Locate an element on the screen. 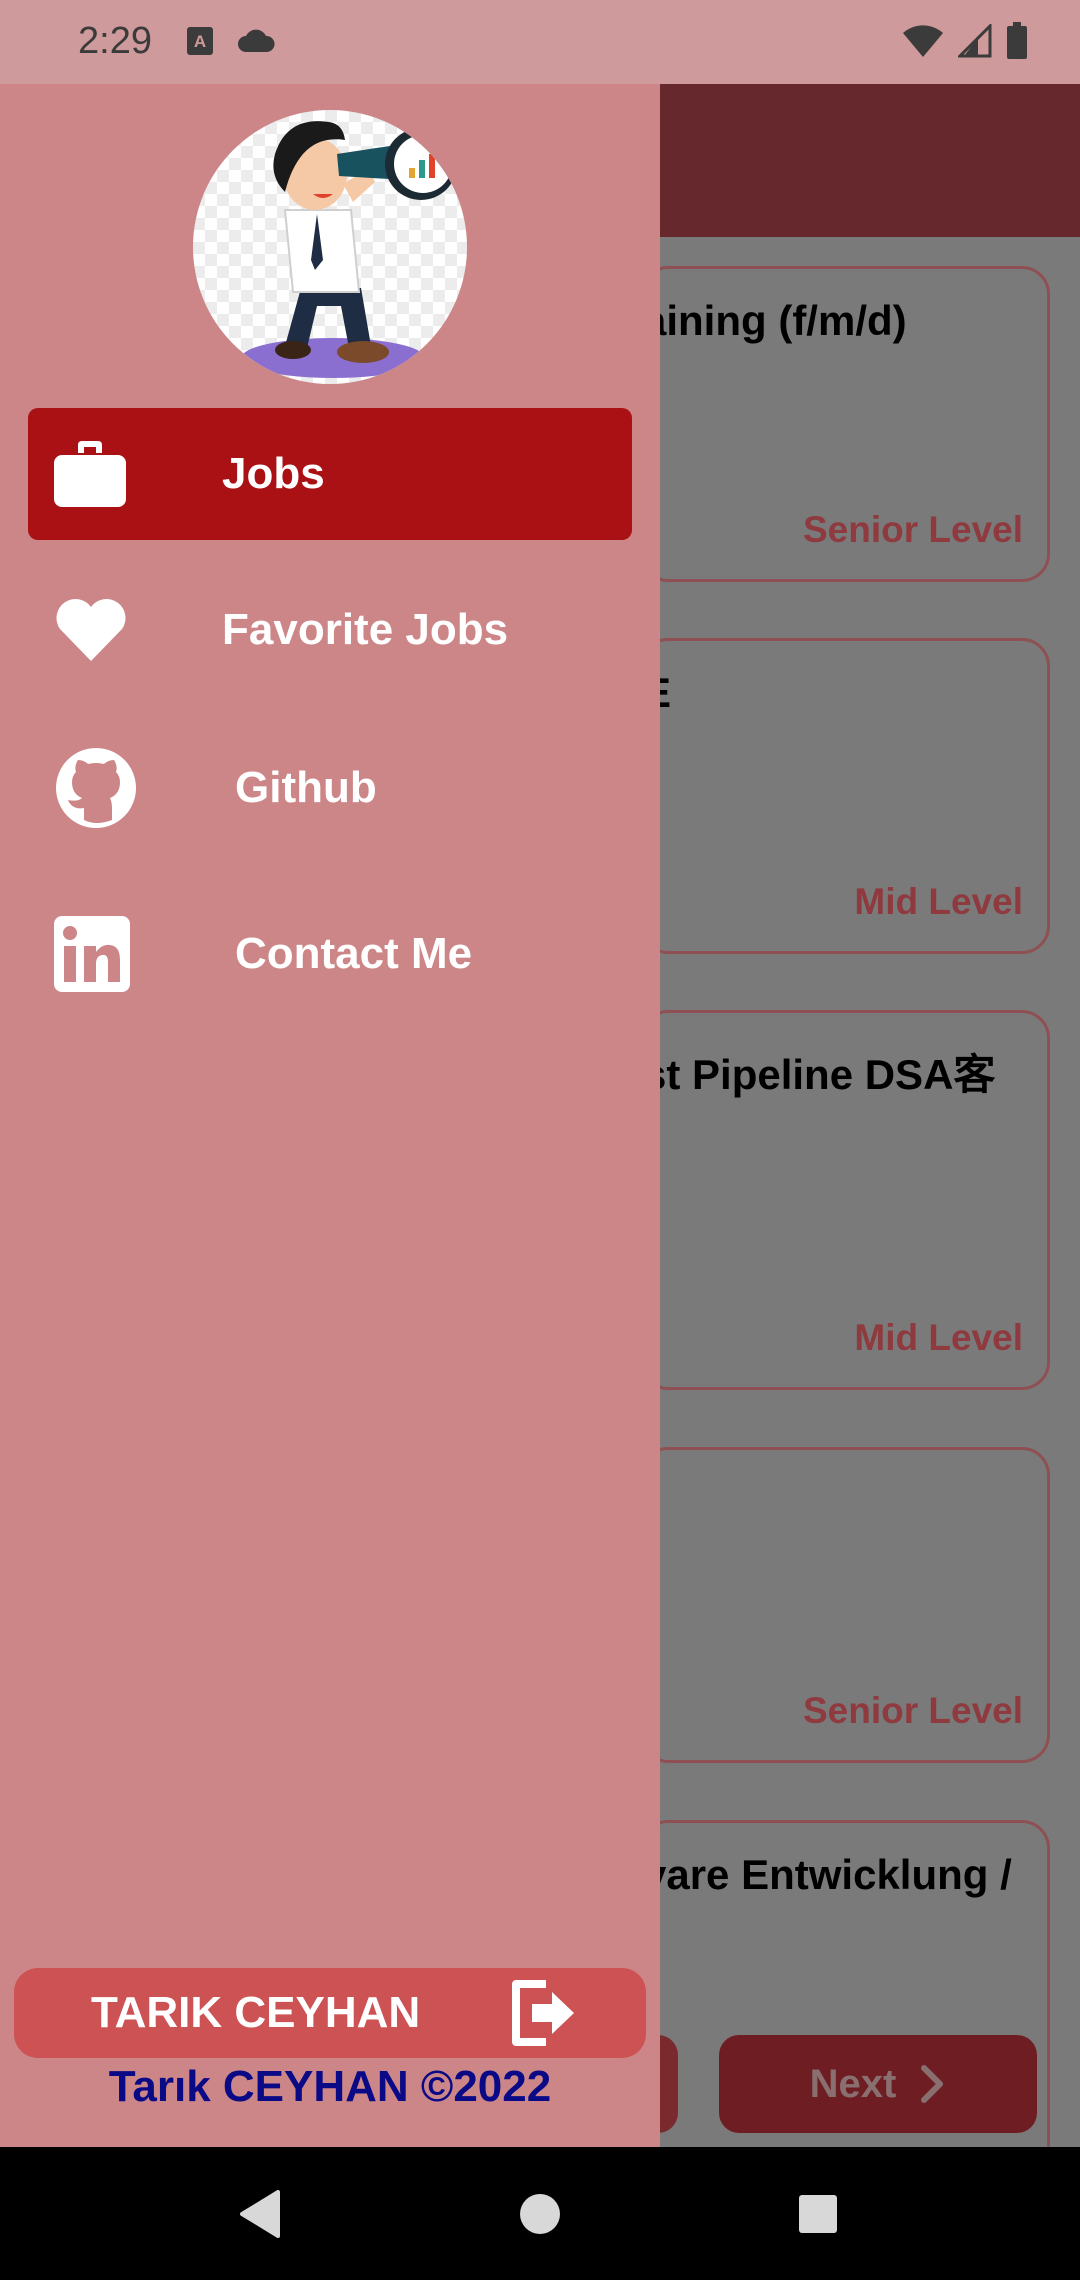  menu-item-jobs: Jobs is located at coordinates (330, 474).